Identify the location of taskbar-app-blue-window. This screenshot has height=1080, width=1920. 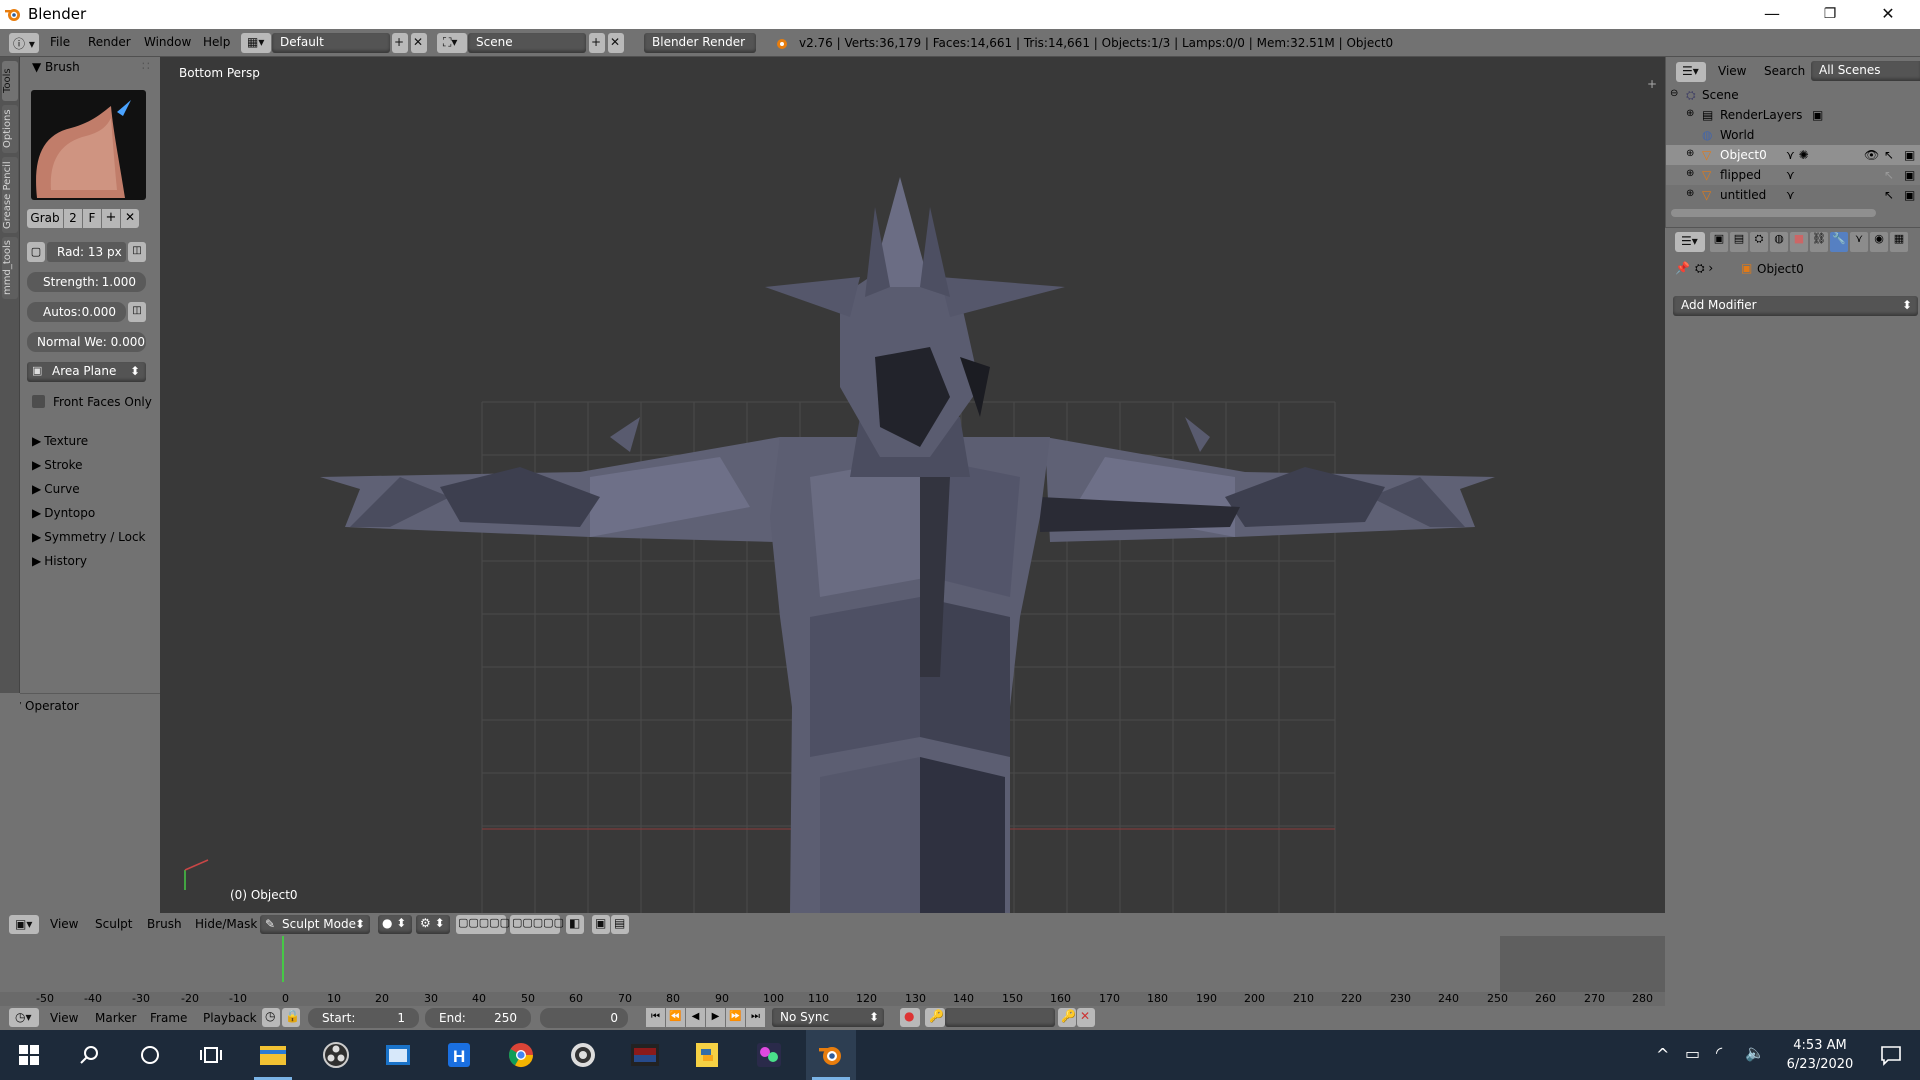
(398, 1055).